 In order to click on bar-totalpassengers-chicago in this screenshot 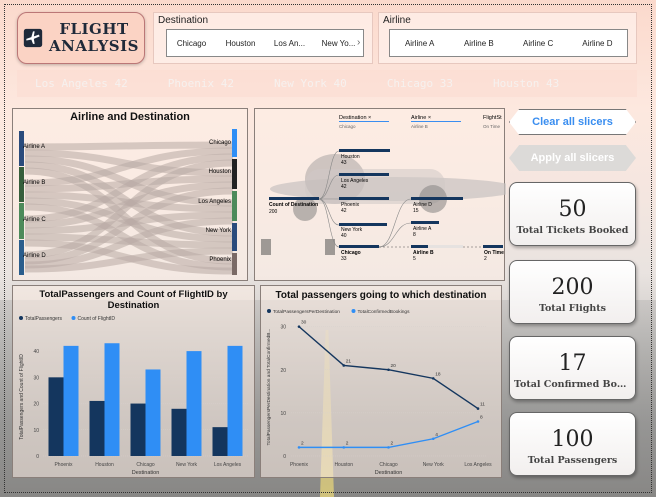, I will do `click(138, 429)`.